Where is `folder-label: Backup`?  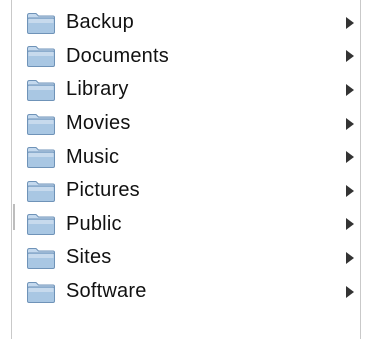 folder-label: Backup is located at coordinates (100, 22).